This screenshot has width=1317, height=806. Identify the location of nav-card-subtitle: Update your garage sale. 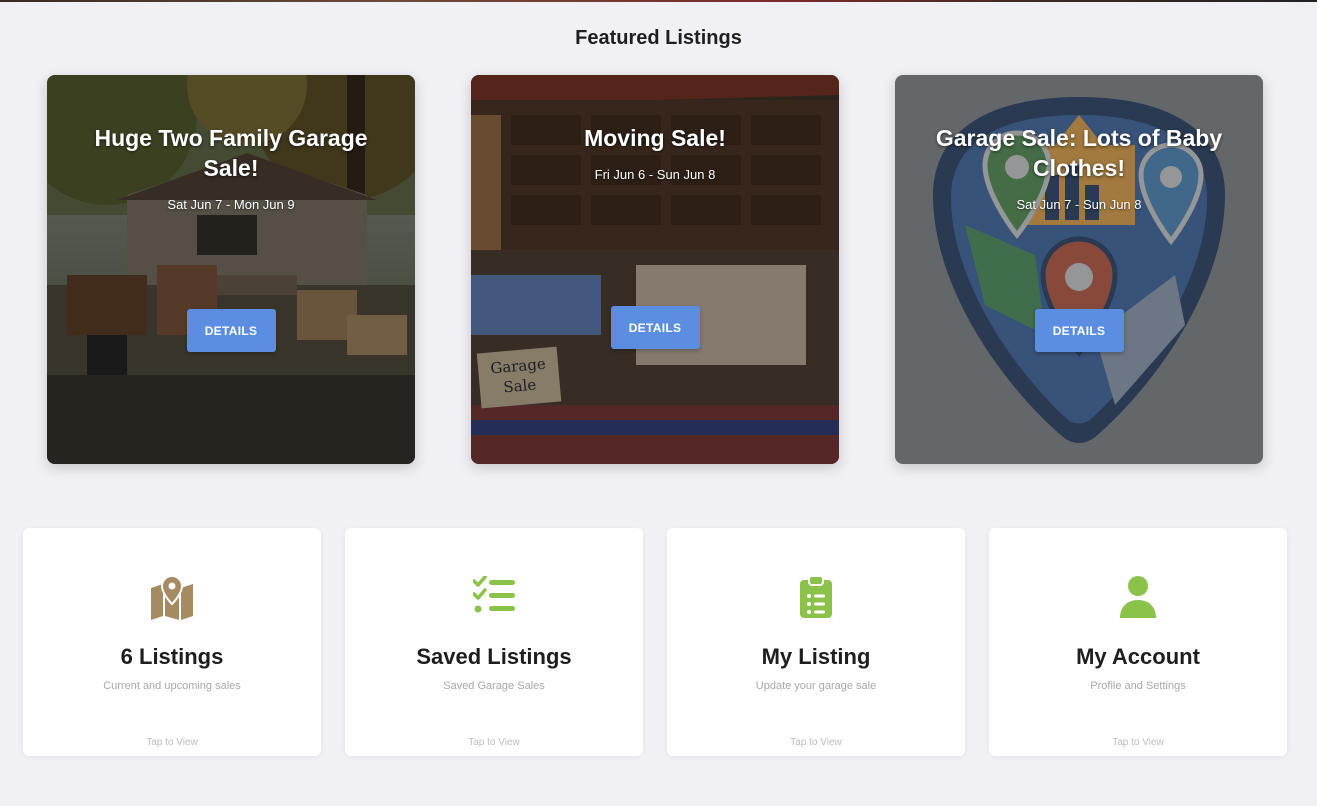
(816, 686).